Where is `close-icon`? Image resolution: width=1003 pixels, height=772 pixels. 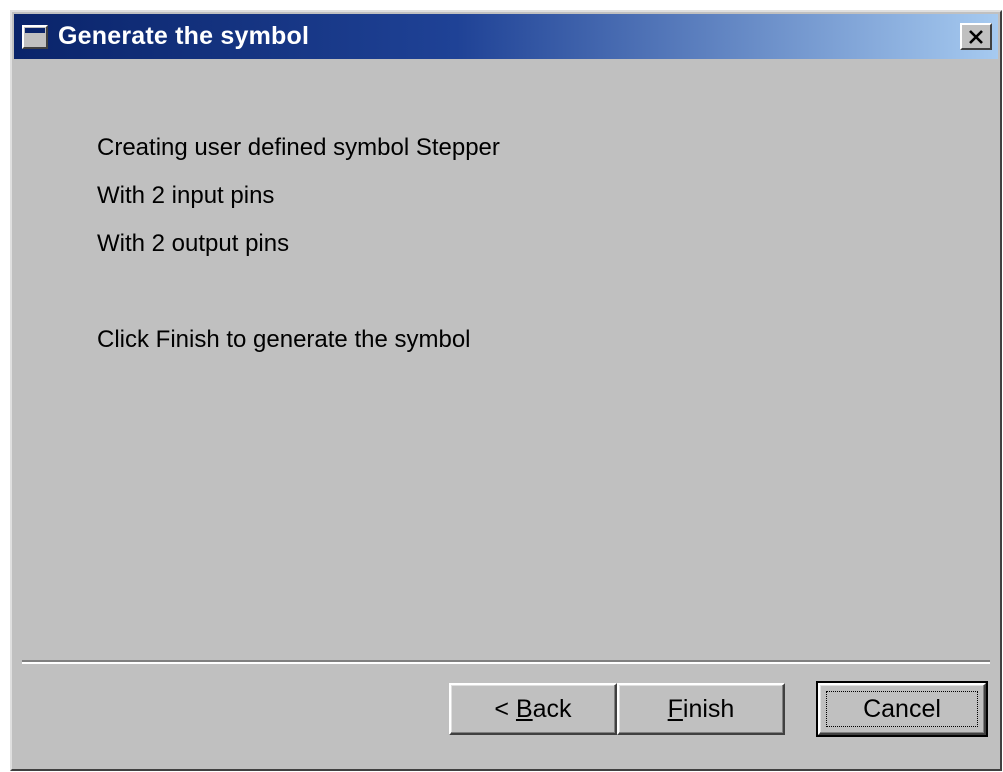
close-icon is located at coordinates (976, 36).